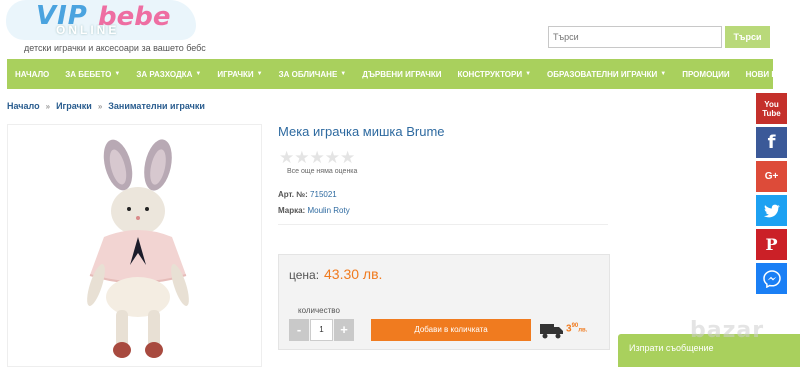  What do you see at coordinates (747, 37) in the screenshot?
I see `search-button: Търси` at bounding box center [747, 37].